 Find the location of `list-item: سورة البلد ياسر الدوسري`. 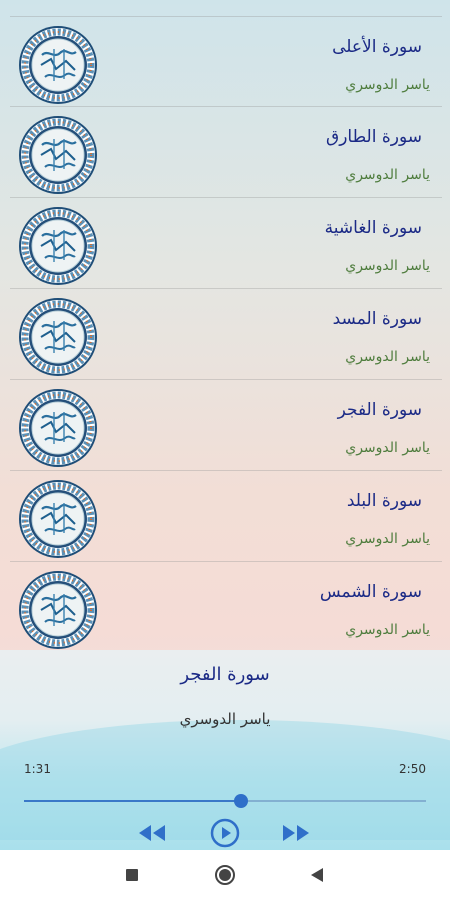

list-item: سورة البلد ياسر الدوسري is located at coordinates (226, 516).